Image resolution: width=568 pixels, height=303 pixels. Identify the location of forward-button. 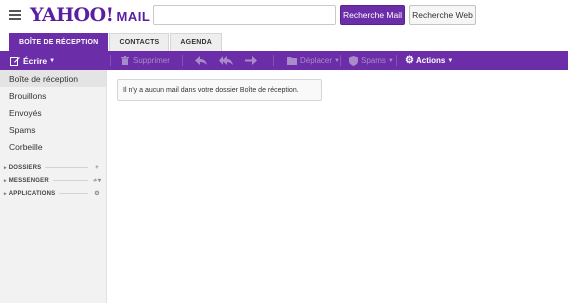
(251, 60).